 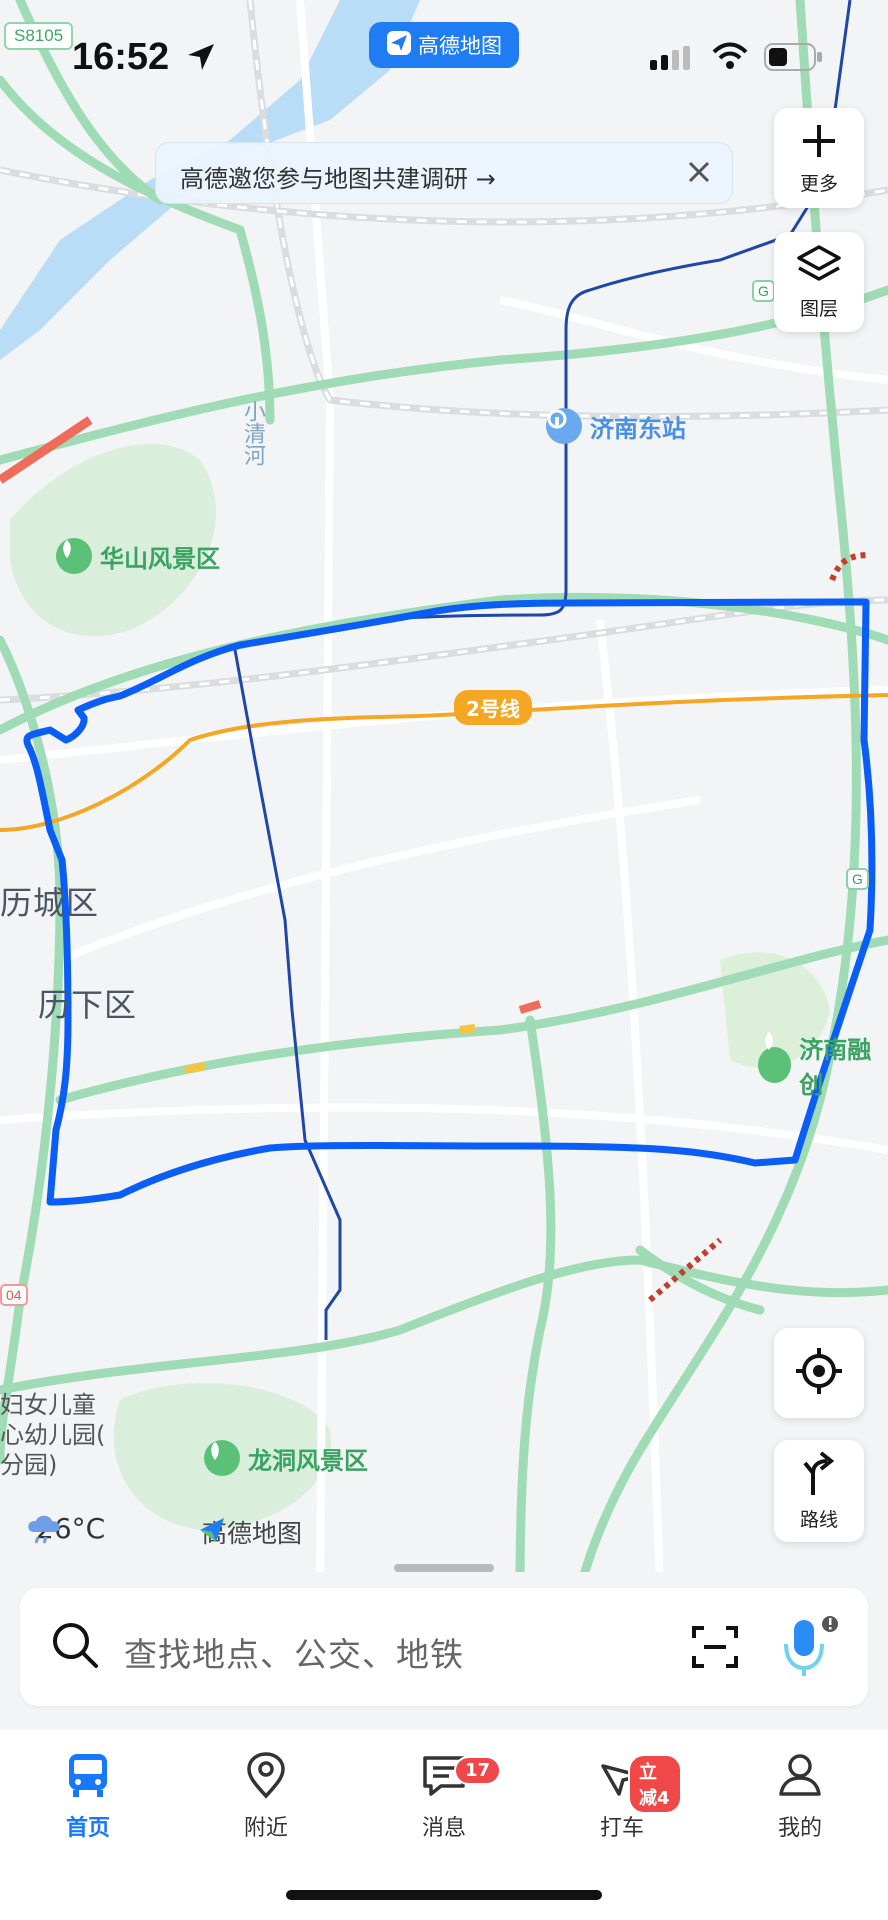 I want to click on location-pin-icon, so click(x=266, y=1777).